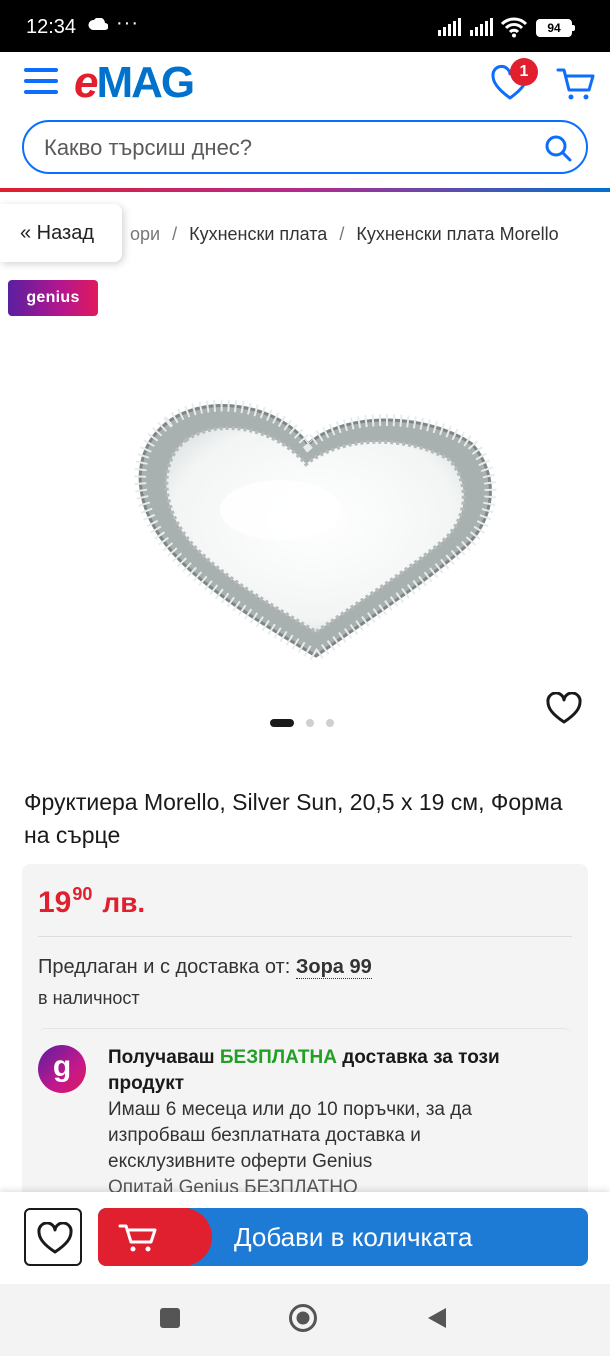  I want to click on breadcrumb-item: Кухненски плата Morello, so click(457, 234).